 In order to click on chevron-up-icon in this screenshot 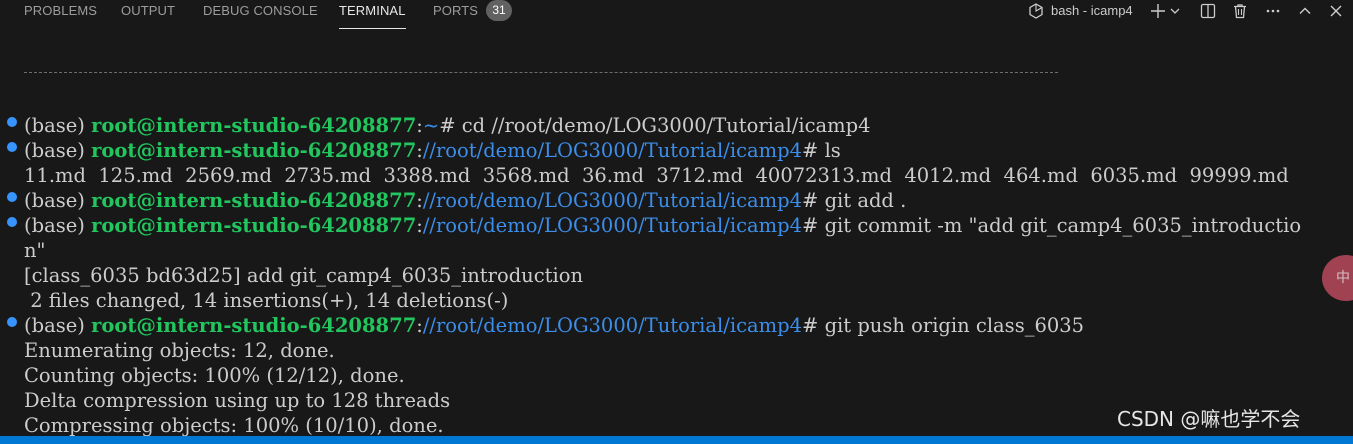, I will do `click(1305, 10)`.